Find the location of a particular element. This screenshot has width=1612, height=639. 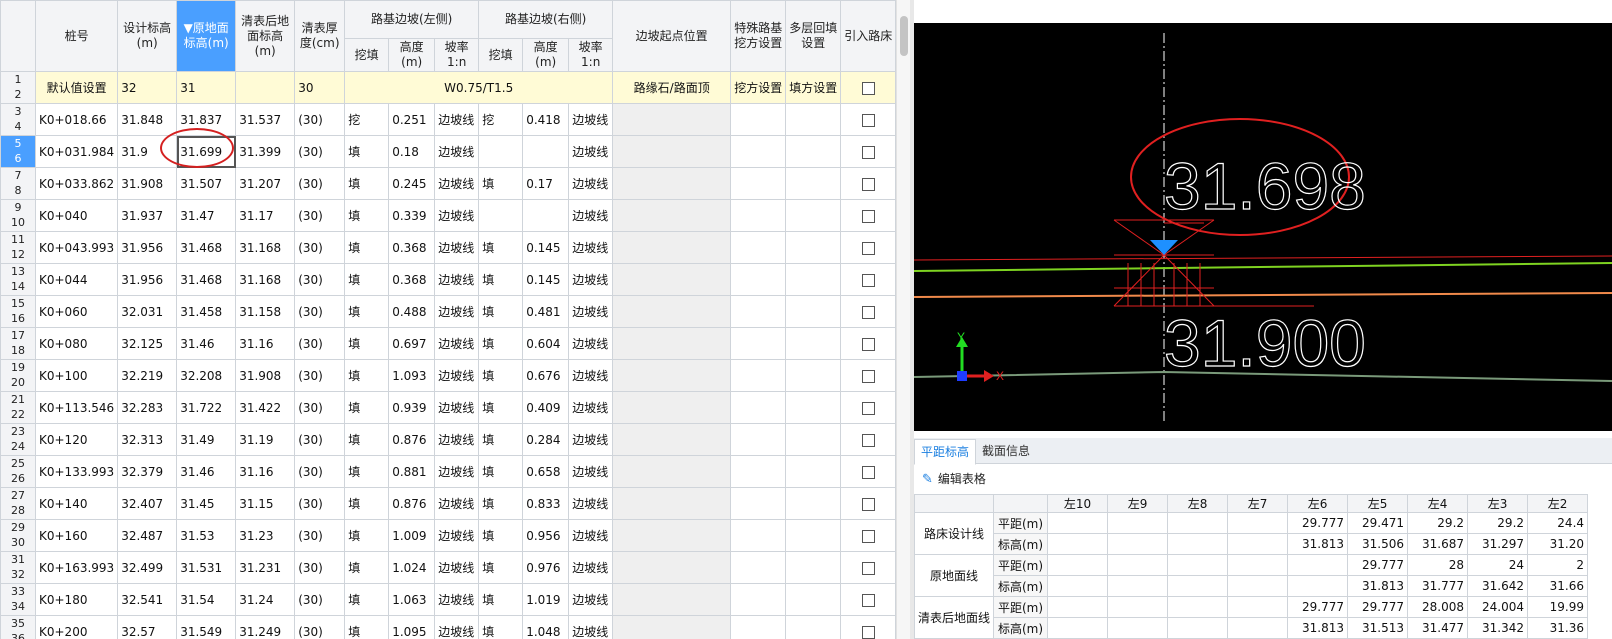

left-height-cell: 0.881 is located at coordinates (412, 471).